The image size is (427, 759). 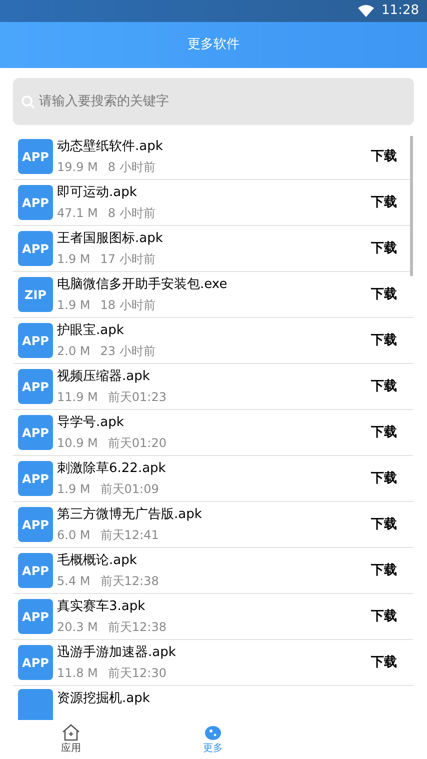 I want to click on status-time: 11:28, so click(x=400, y=11).